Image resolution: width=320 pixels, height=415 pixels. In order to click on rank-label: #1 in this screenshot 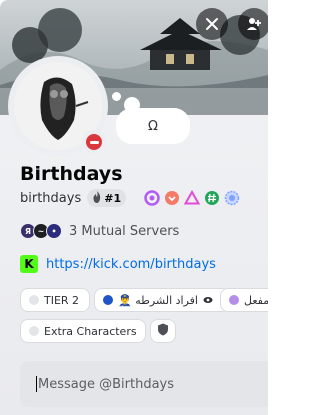, I will do `click(113, 198)`.